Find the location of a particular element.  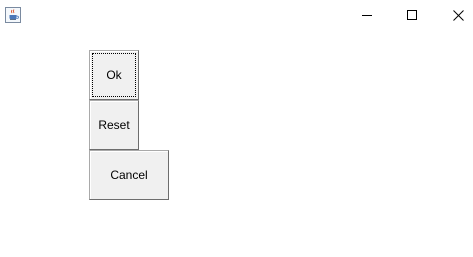

maximize-icon is located at coordinates (412, 15).